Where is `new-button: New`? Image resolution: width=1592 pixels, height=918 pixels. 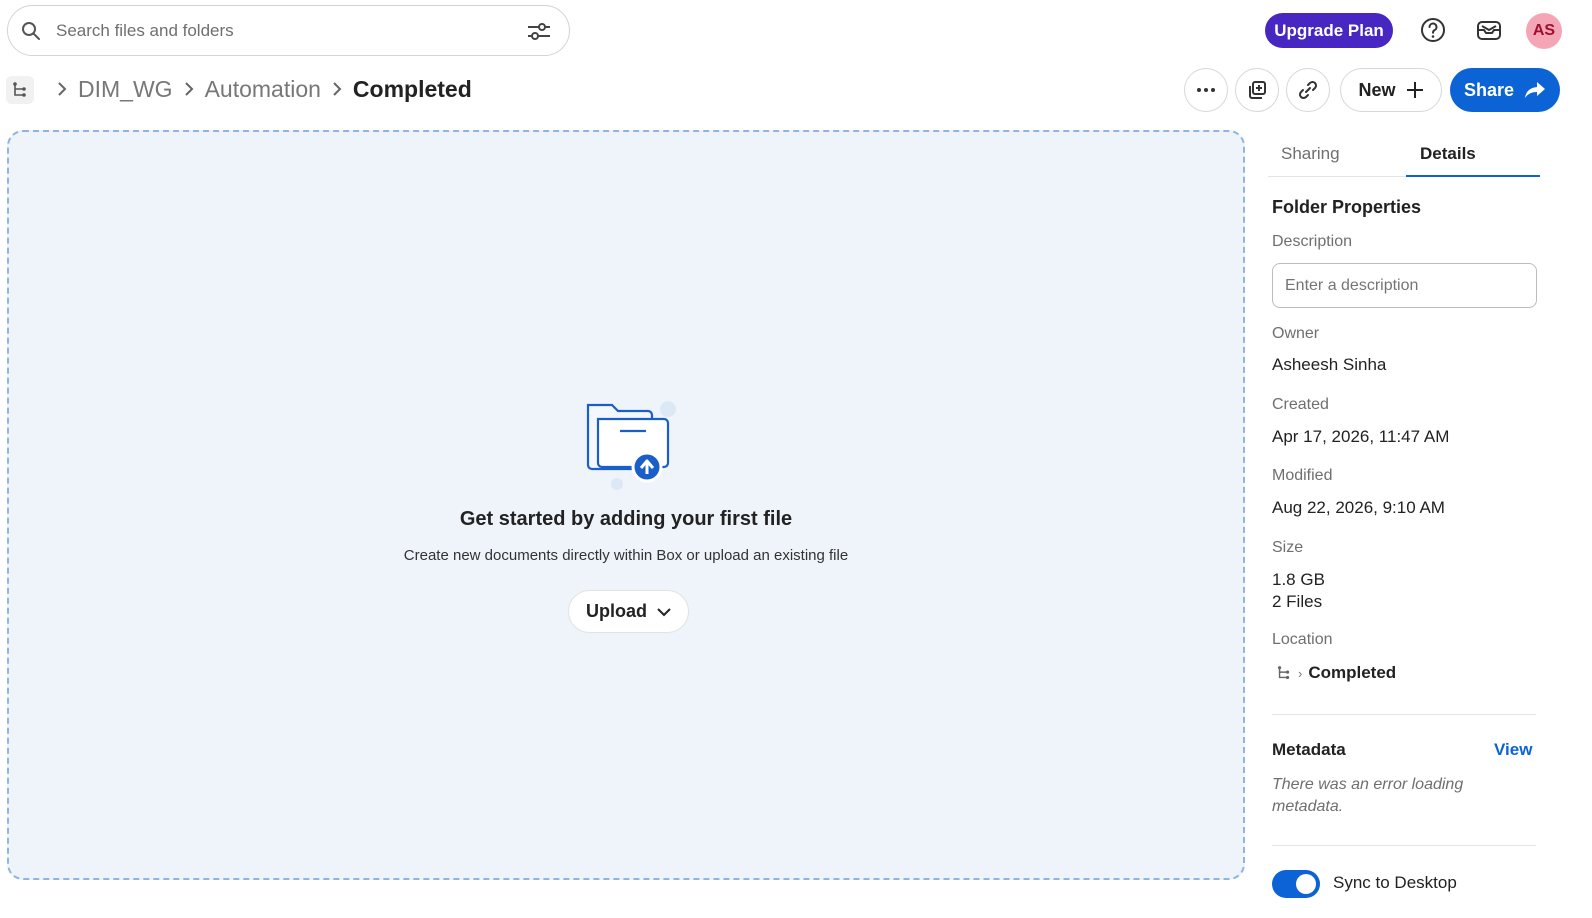
new-button: New is located at coordinates (1391, 90).